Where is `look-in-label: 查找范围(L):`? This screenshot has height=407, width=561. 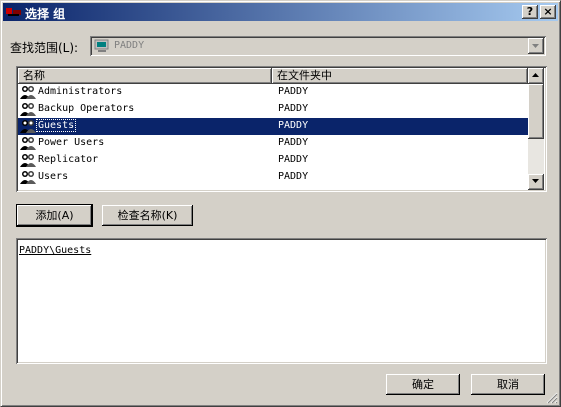
look-in-label: 查找范围(L): is located at coordinates (44, 48).